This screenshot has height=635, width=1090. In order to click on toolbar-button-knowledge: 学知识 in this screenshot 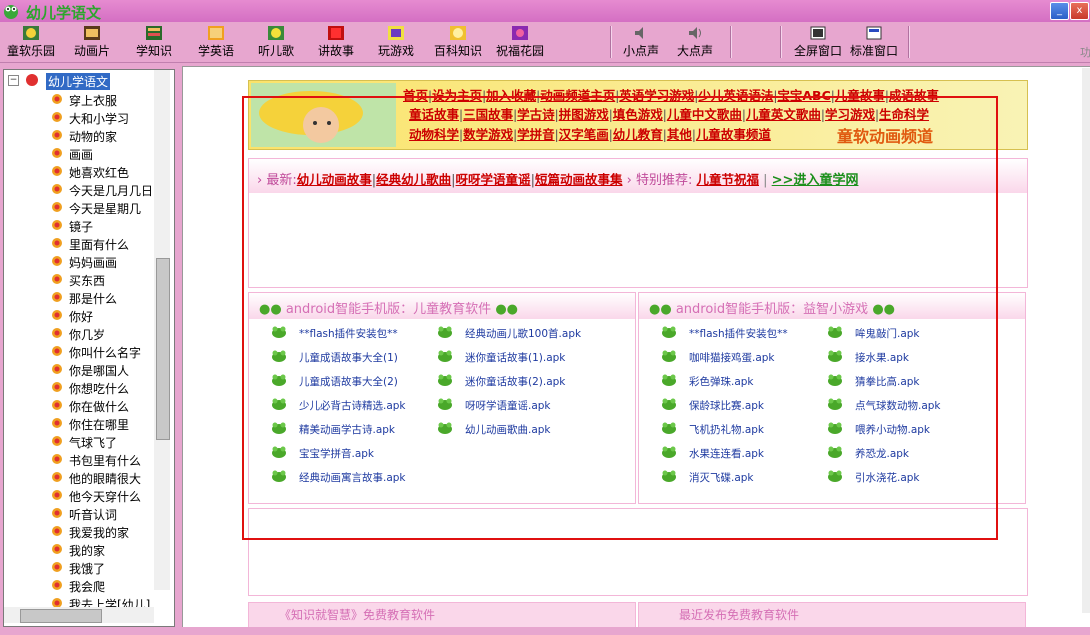, I will do `click(154, 42)`.